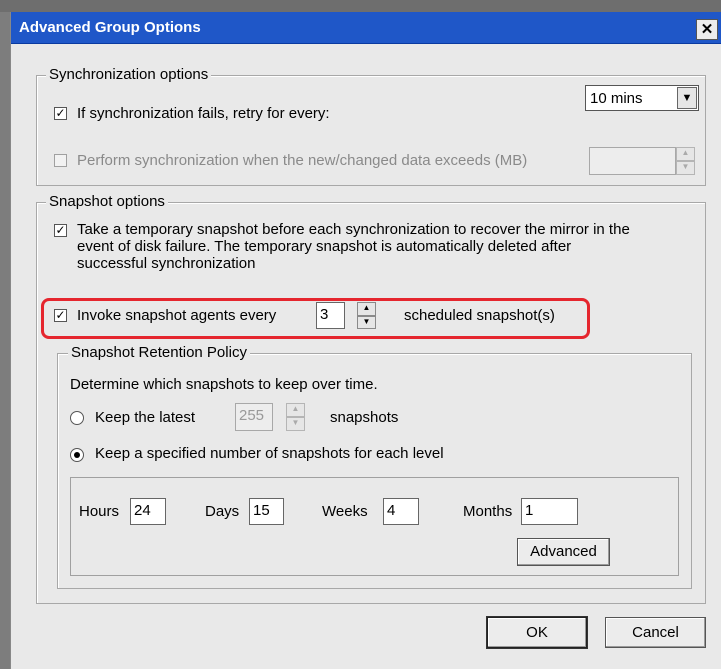  I want to click on days-input: 15, so click(266, 511).